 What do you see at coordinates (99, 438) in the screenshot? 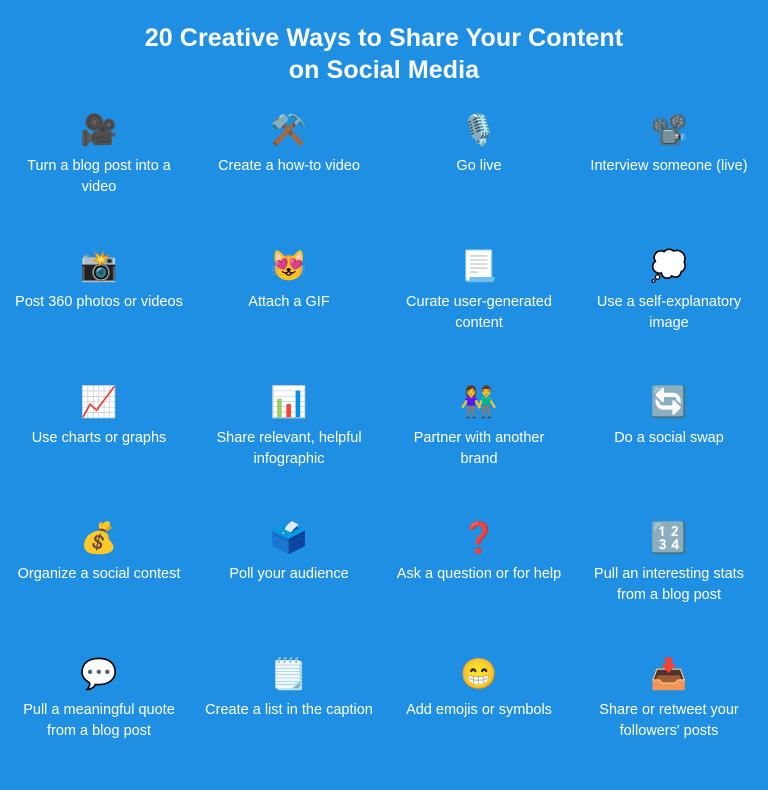
I see `idea-label: Use charts or graphs` at bounding box center [99, 438].